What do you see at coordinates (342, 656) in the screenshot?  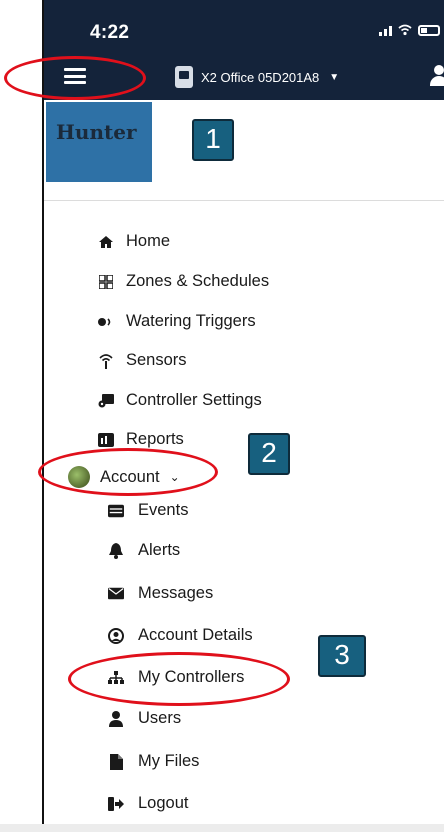 I see `callout-badge-3: 3` at bounding box center [342, 656].